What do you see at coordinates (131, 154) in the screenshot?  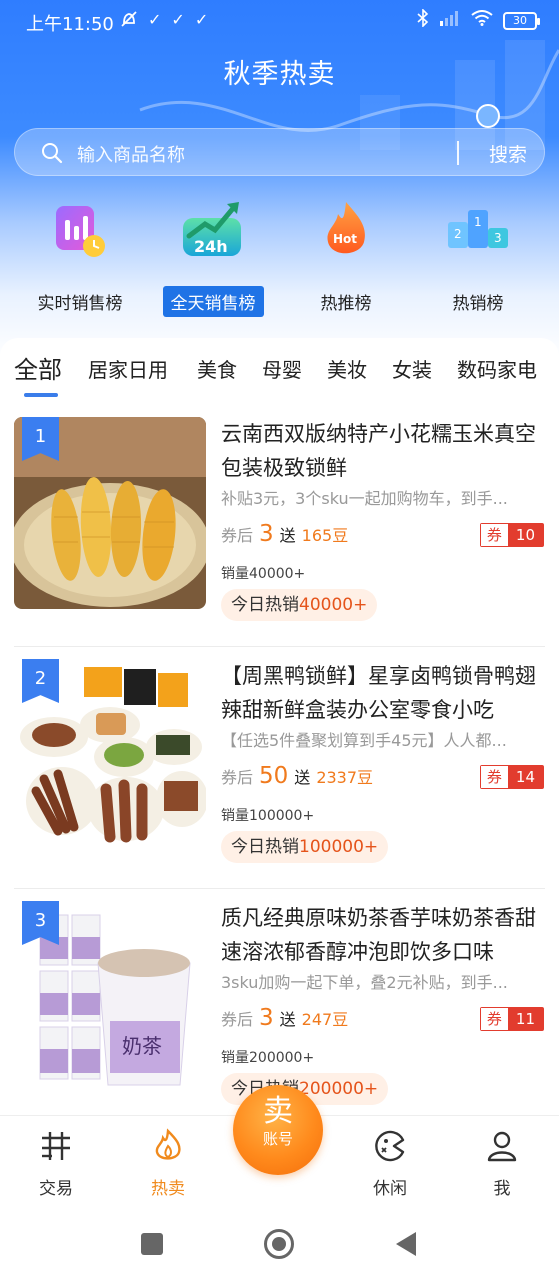 I see `search-input: 输入商品名称` at bounding box center [131, 154].